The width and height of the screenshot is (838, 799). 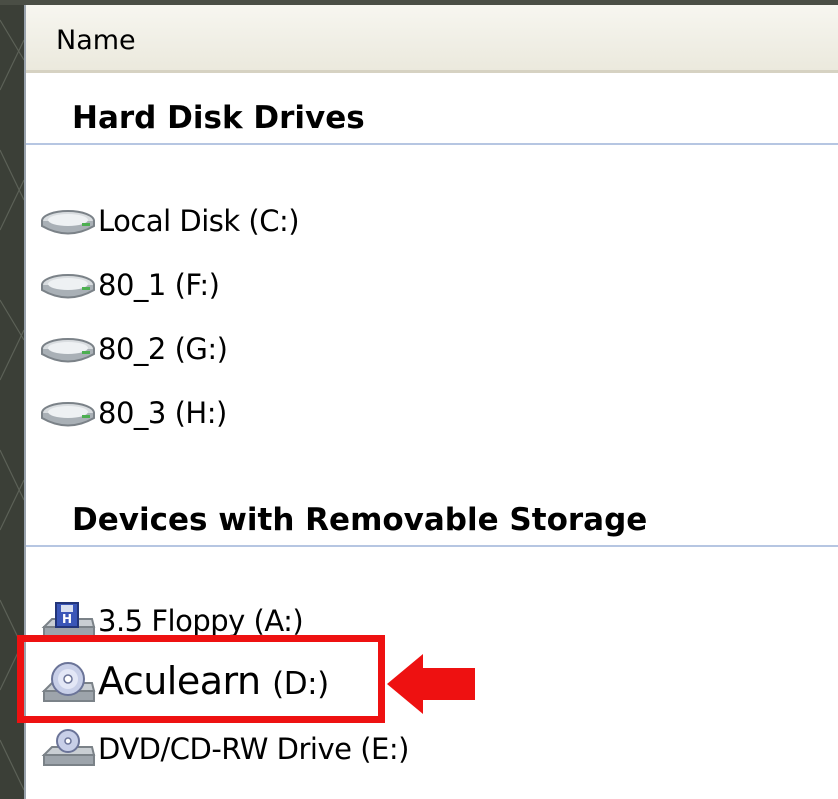 What do you see at coordinates (360, 520) in the screenshot?
I see `group-title-removable-storage: Devices with Removable Storage` at bounding box center [360, 520].